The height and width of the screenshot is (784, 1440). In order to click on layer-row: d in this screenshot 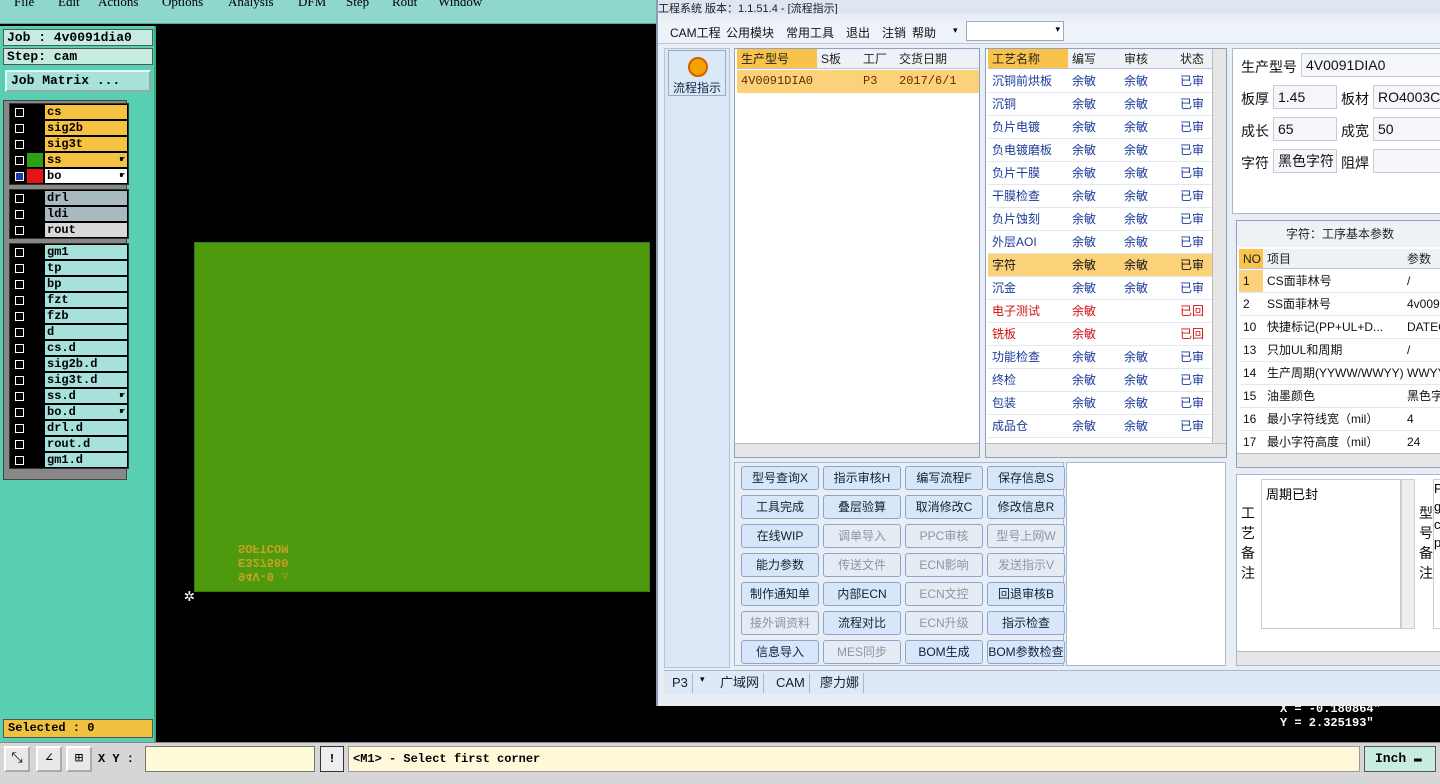, I will do `click(69, 332)`.